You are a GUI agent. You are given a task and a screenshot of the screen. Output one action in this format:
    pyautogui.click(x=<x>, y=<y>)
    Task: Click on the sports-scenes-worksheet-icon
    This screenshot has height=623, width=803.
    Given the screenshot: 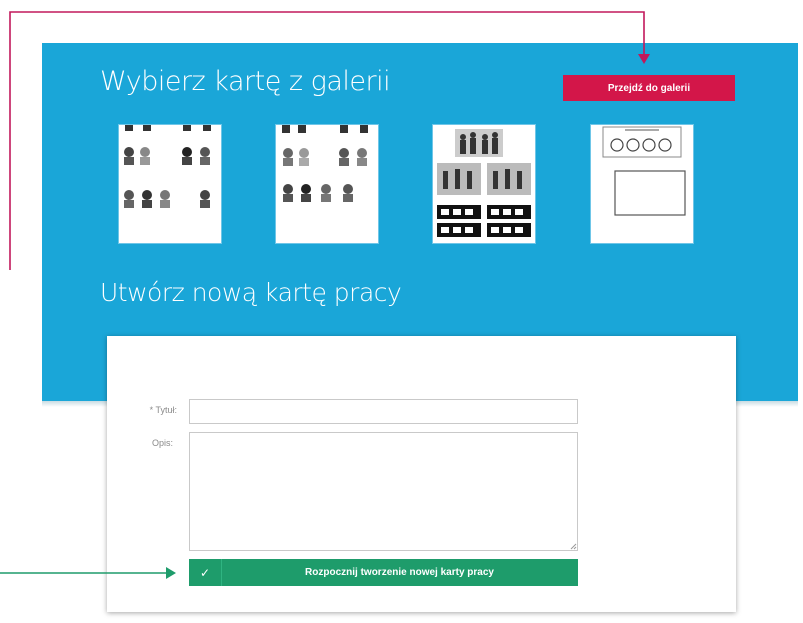 What is the action you would take?
    pyautogui.click(x=484, y=183)
    